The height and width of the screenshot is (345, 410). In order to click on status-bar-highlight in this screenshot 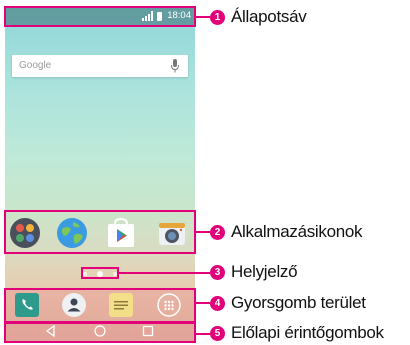, I will do `click(100, 16)`.